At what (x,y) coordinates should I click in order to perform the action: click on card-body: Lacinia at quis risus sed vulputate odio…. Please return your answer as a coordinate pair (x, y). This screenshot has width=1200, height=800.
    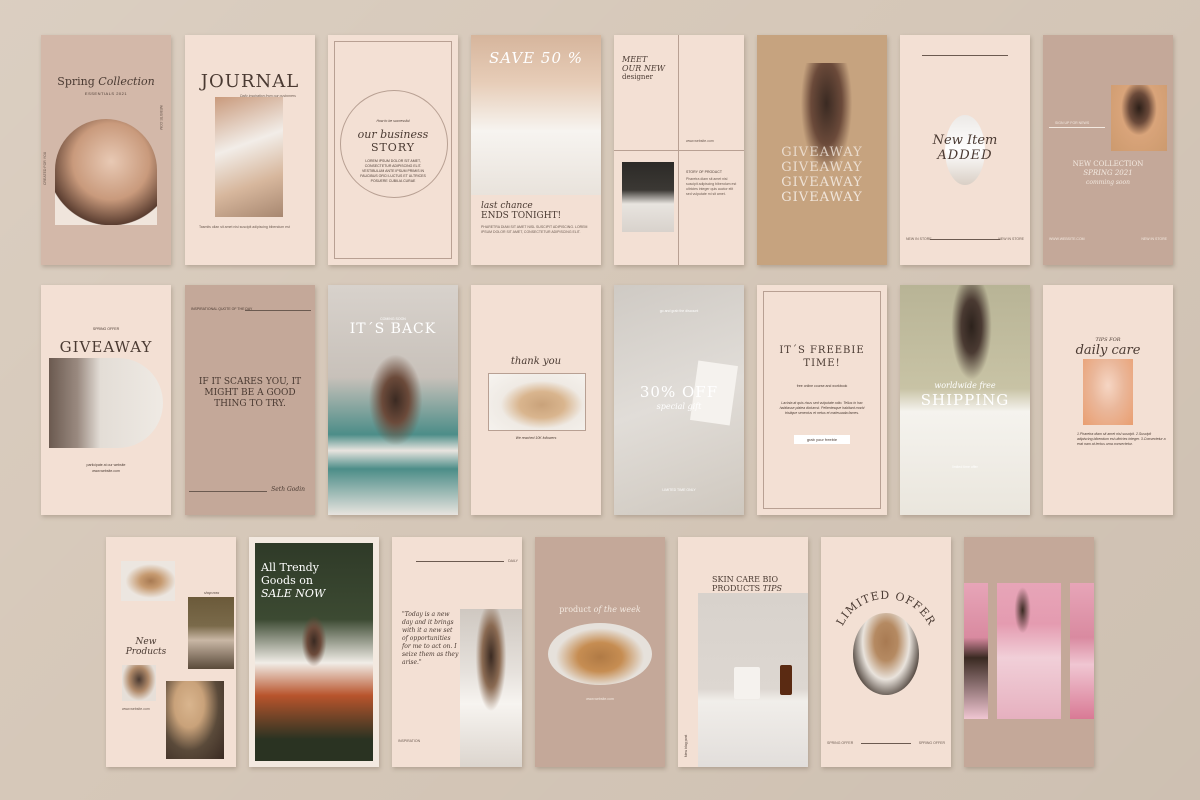
    Looking at the image, I should click on (822, 408).